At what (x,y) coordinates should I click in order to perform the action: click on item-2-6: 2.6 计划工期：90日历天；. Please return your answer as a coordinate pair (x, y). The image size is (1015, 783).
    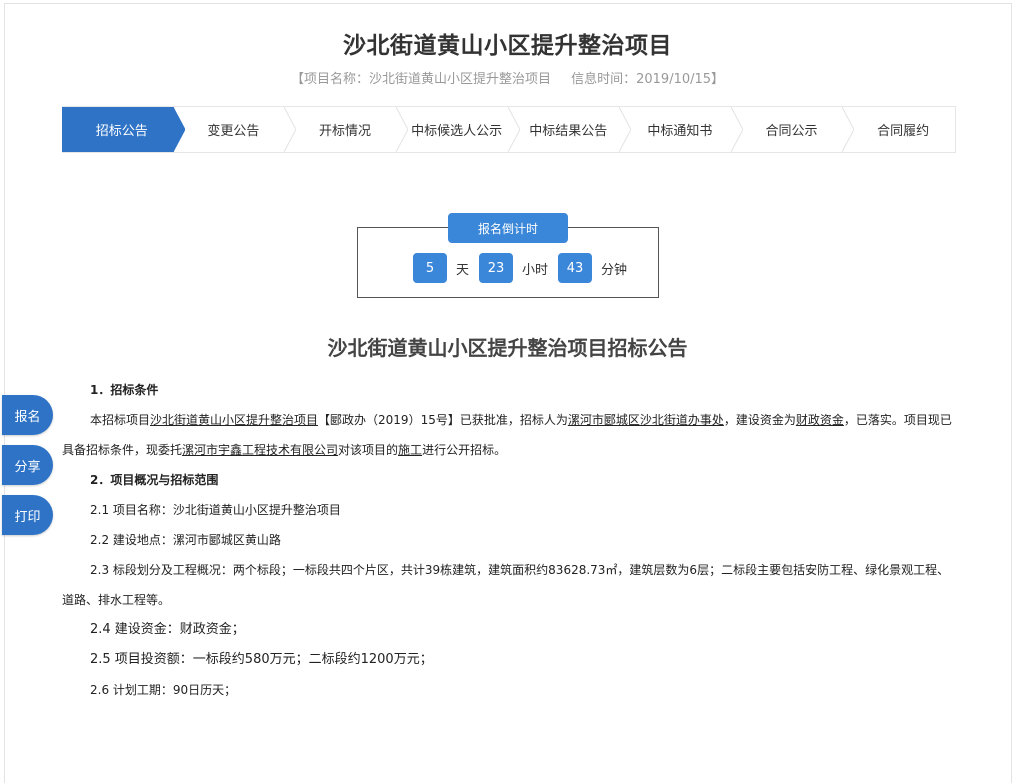
    Looking at the image, I should click on (163, 690).